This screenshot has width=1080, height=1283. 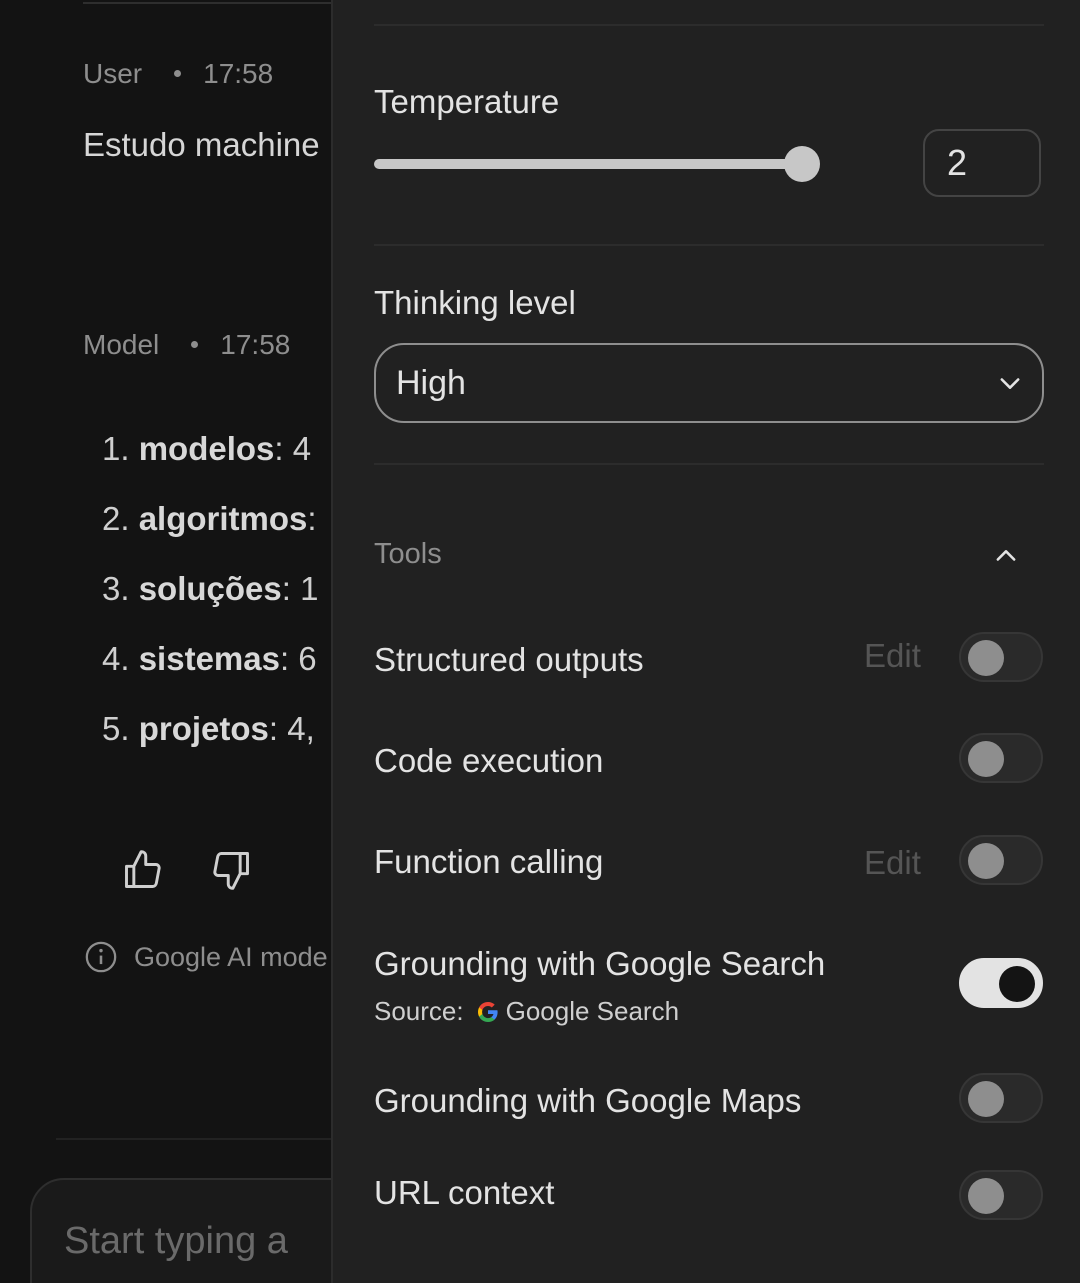 What do you see at coordinates (509, 659) in the screenshot?
I see `structured-outputs-label: Structured outputs` at bounding box center [509, 659].